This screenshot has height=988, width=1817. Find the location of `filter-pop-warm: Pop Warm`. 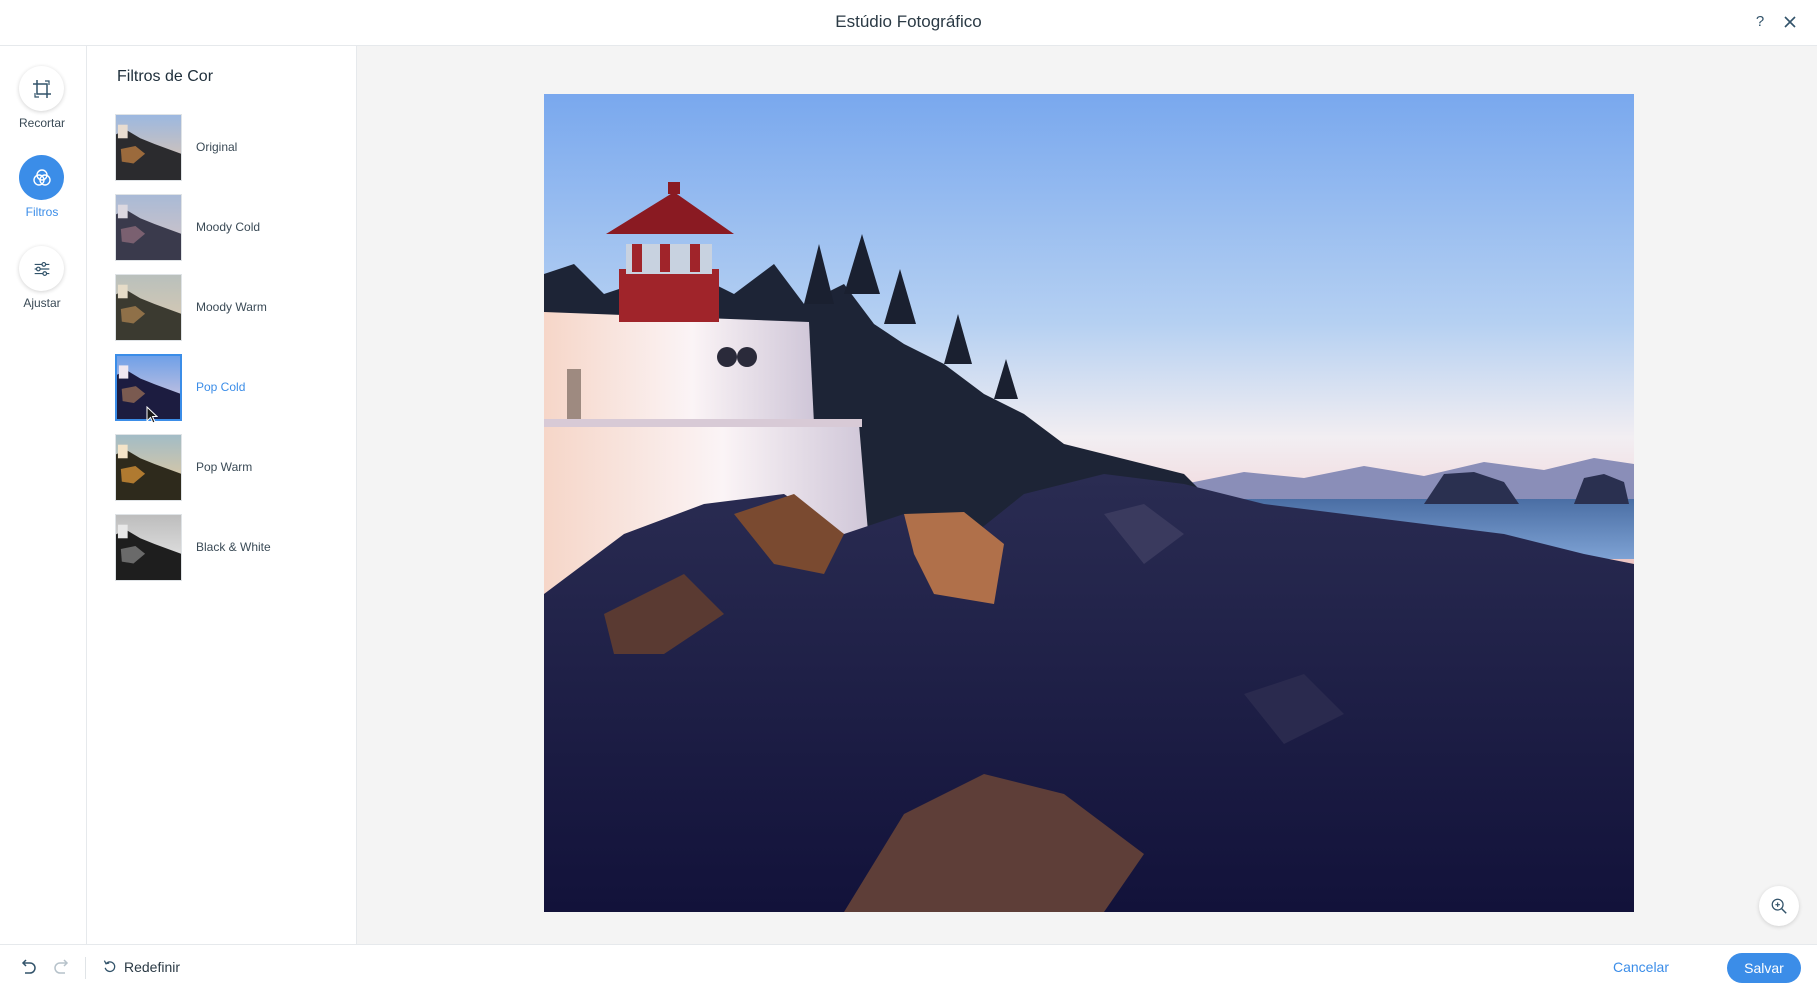

filter-pop-warm: Pop Warm is located at coordinates (230, 468).